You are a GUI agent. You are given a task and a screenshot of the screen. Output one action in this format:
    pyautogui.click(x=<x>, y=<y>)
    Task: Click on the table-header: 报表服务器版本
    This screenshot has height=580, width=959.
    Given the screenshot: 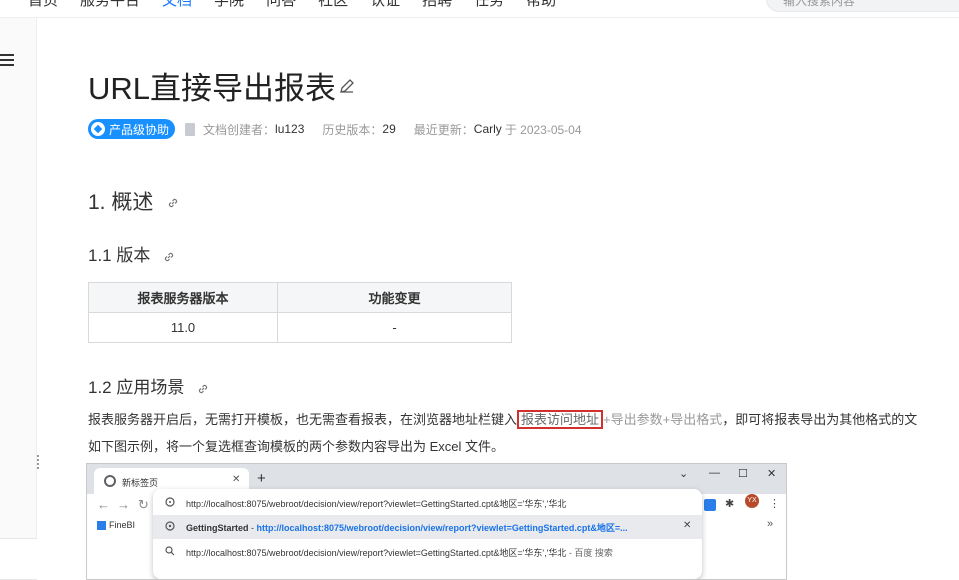 What is the action you would take?
    pyautogui.click(x=183, y=297)
    